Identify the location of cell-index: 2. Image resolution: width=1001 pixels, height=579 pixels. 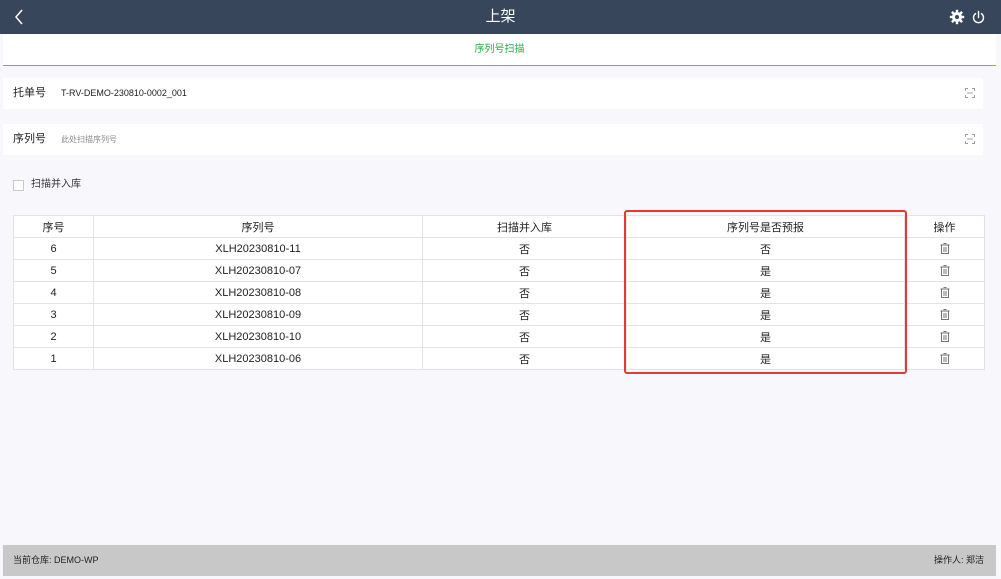
(53, 336).